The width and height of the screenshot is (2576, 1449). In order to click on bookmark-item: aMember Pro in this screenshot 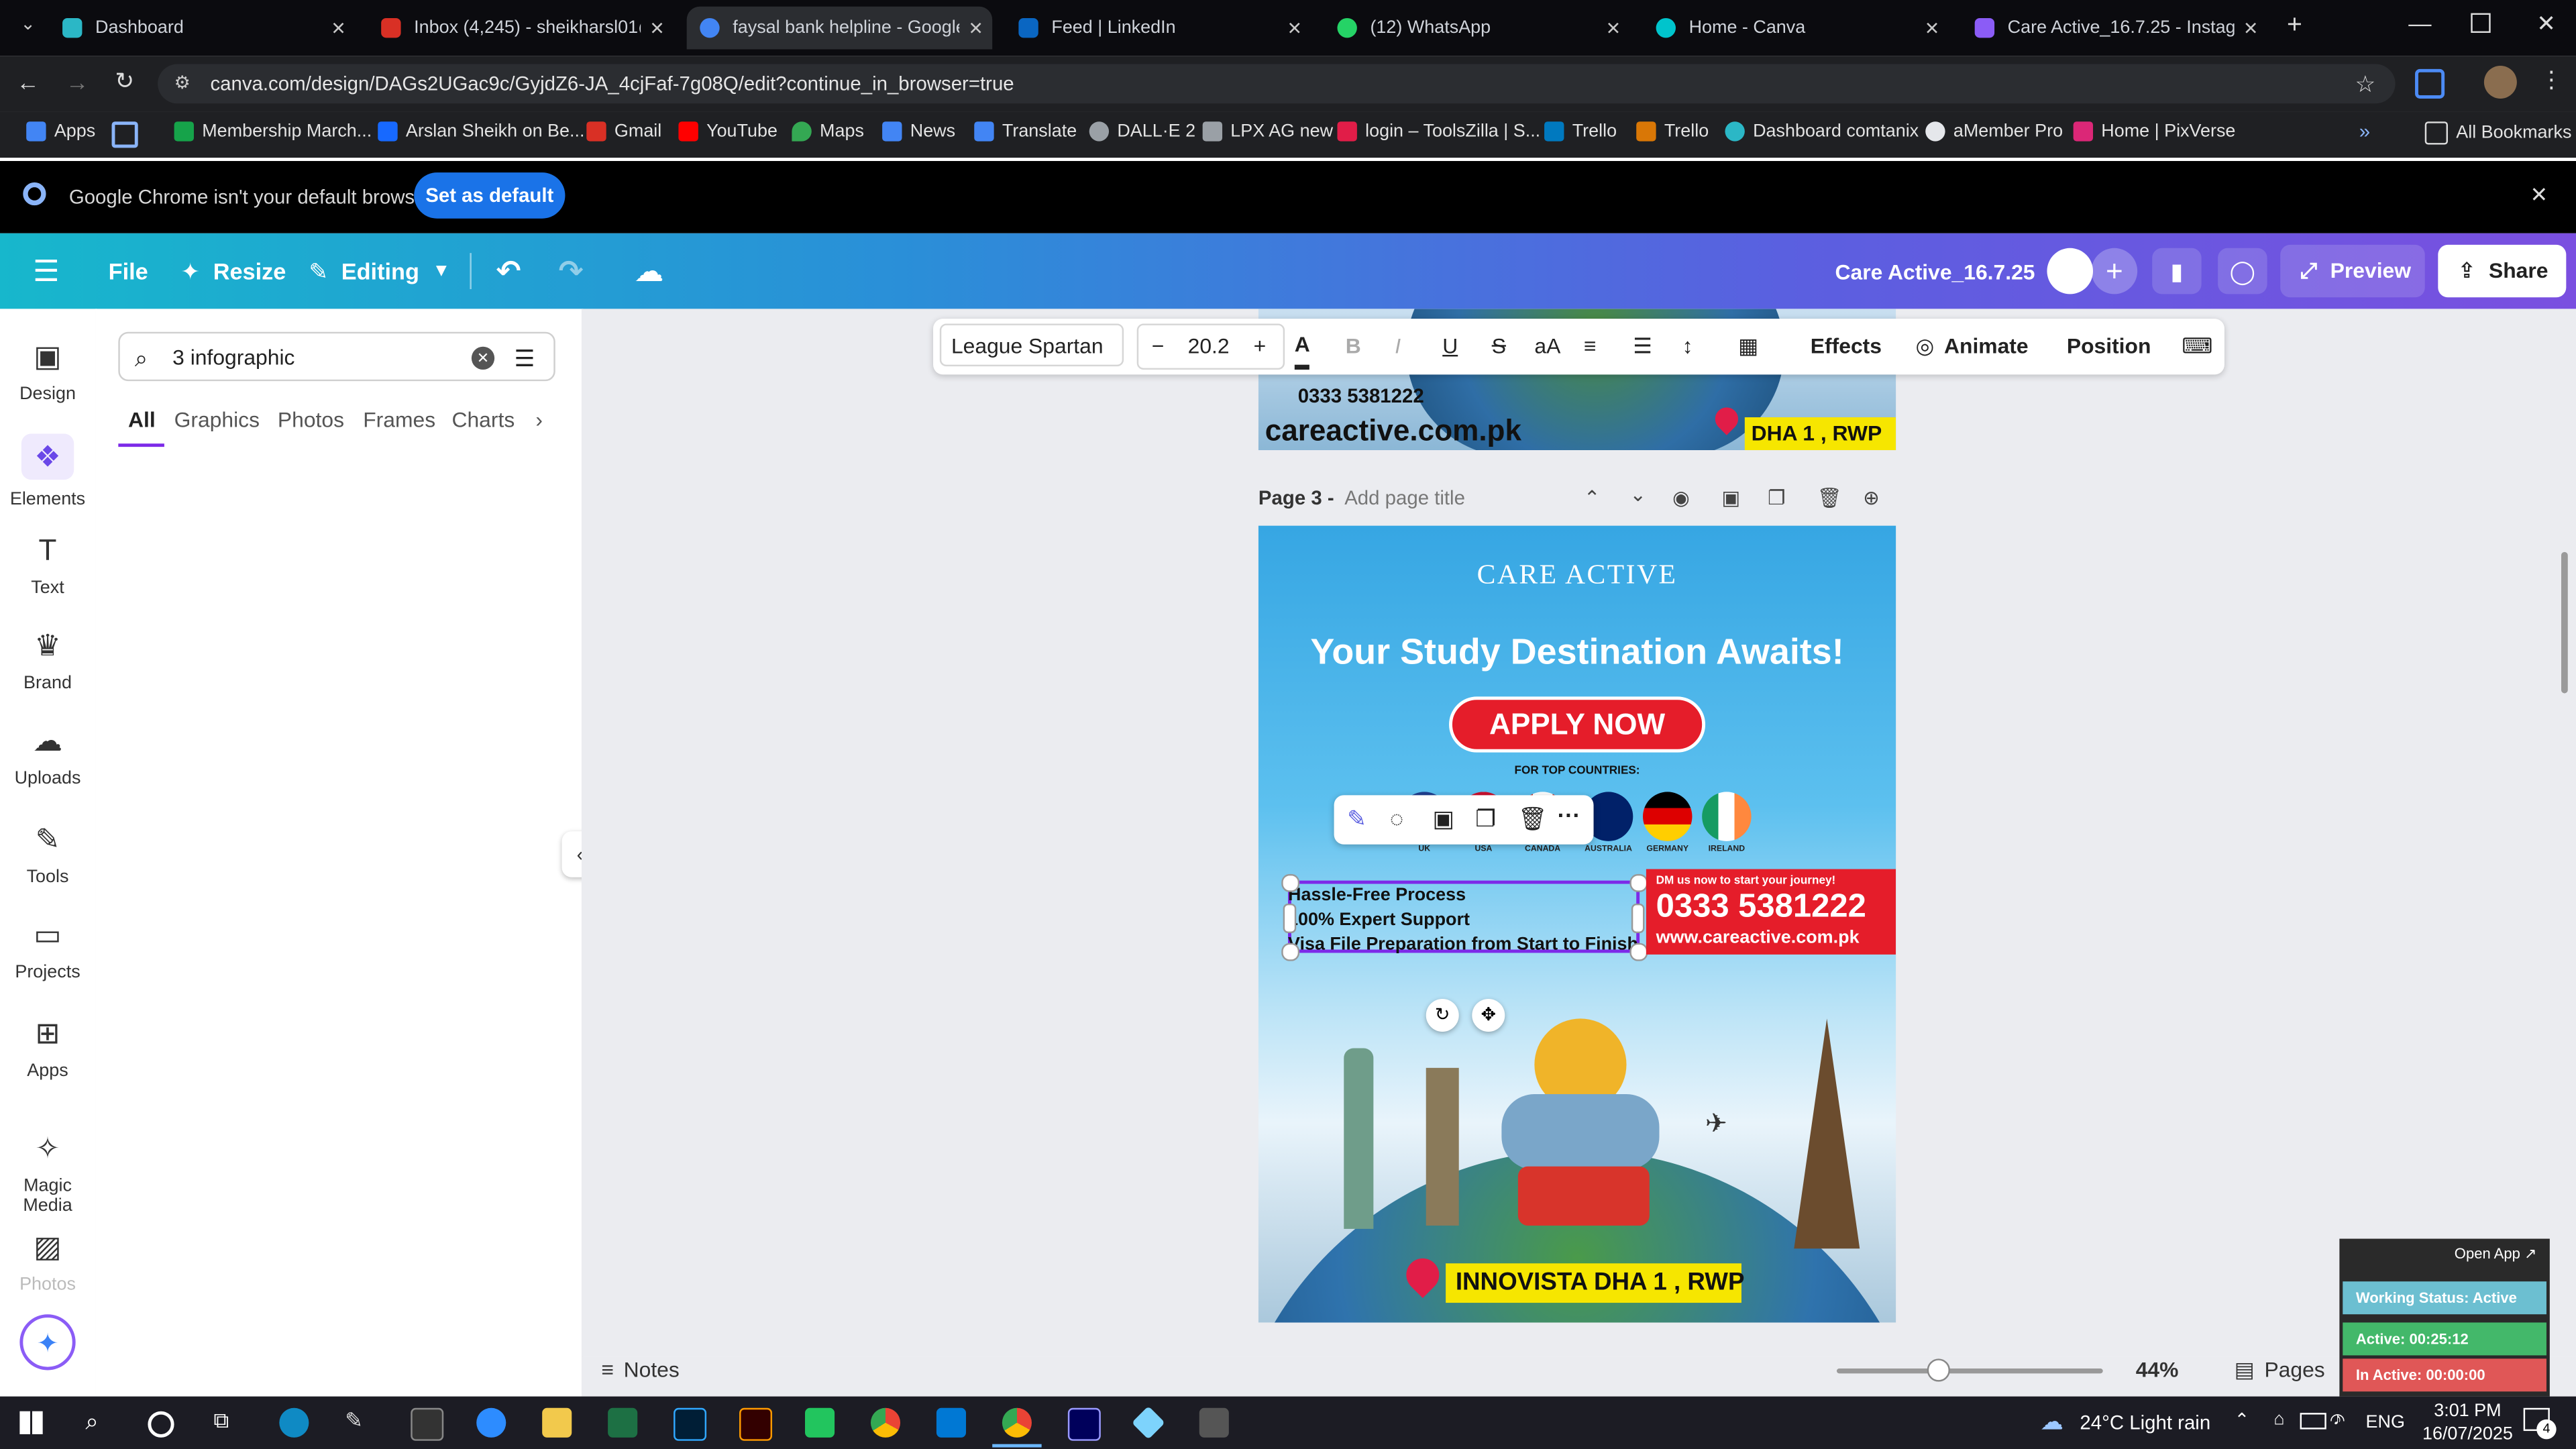, I will do `click(1994, 131)`.